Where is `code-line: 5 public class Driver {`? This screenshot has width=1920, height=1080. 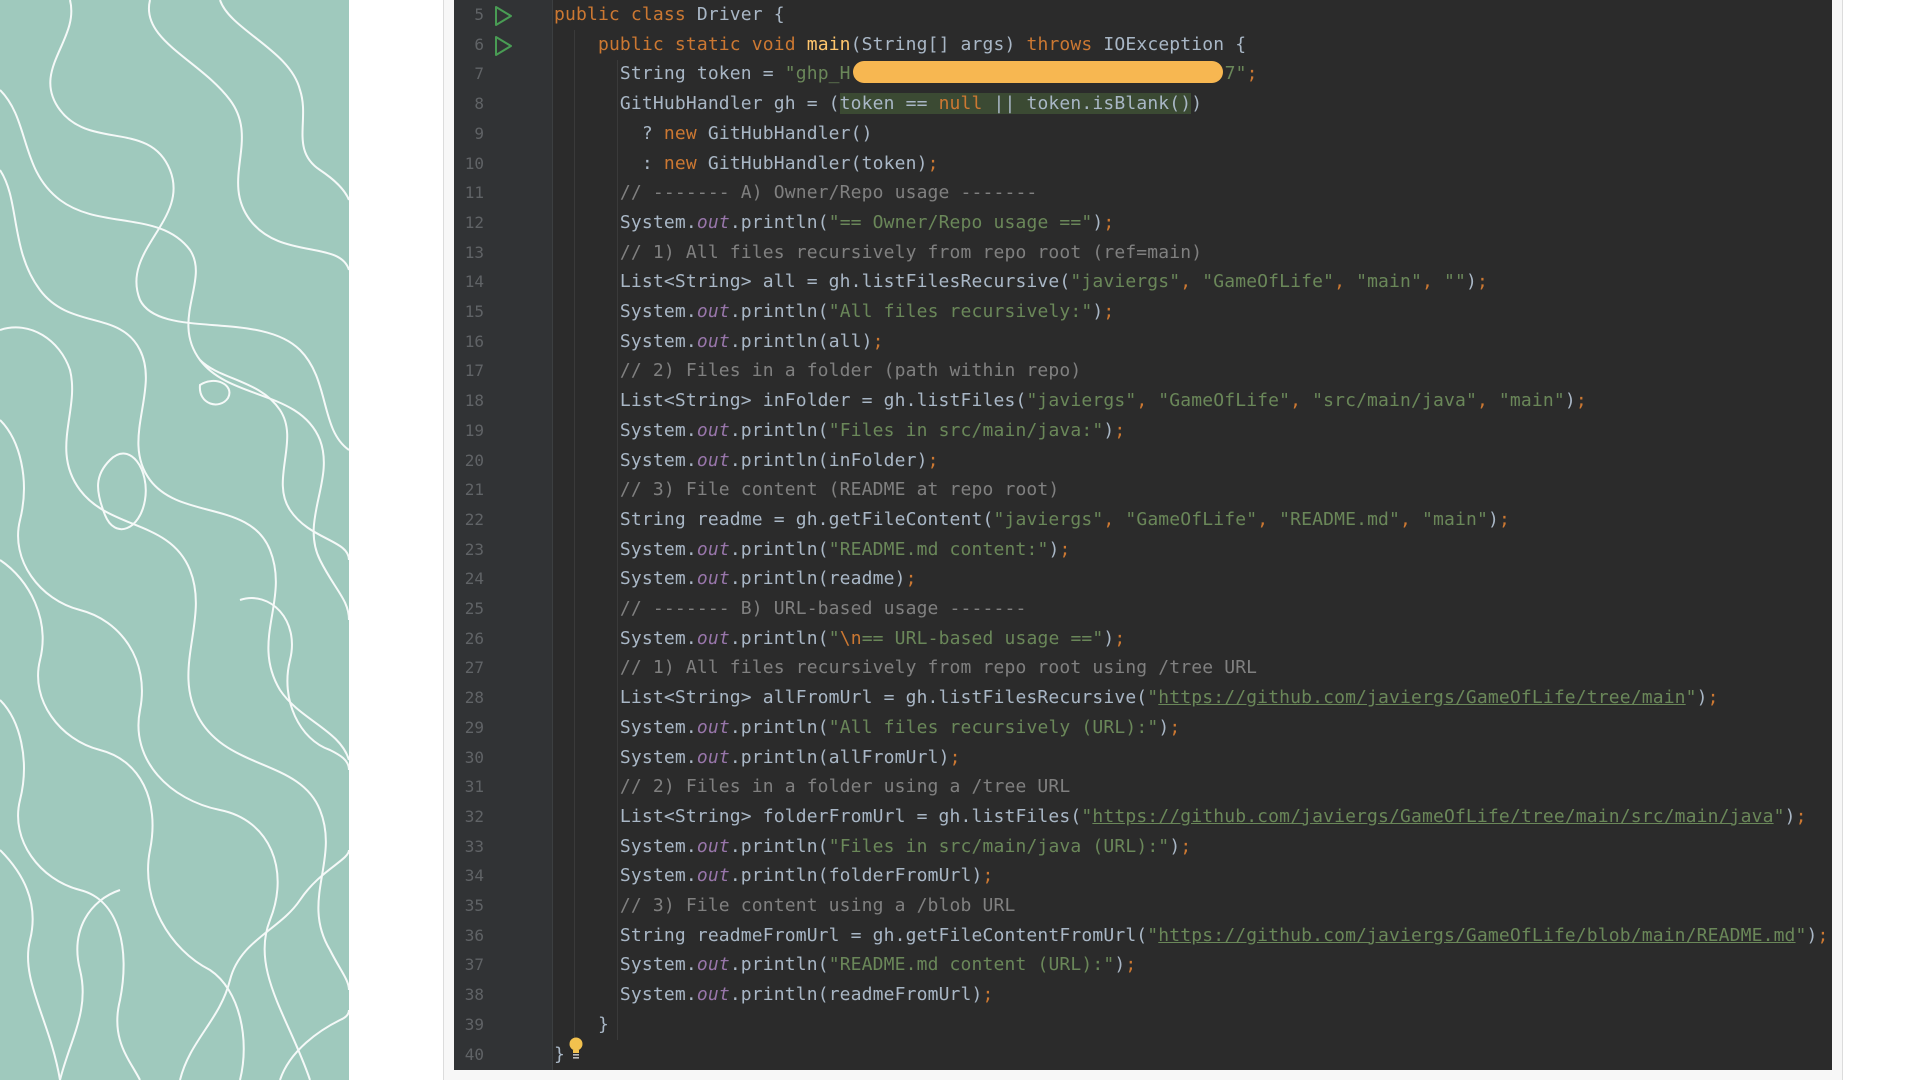
code-line: 5 public class Driver { is located at coordinates (1143, 15).